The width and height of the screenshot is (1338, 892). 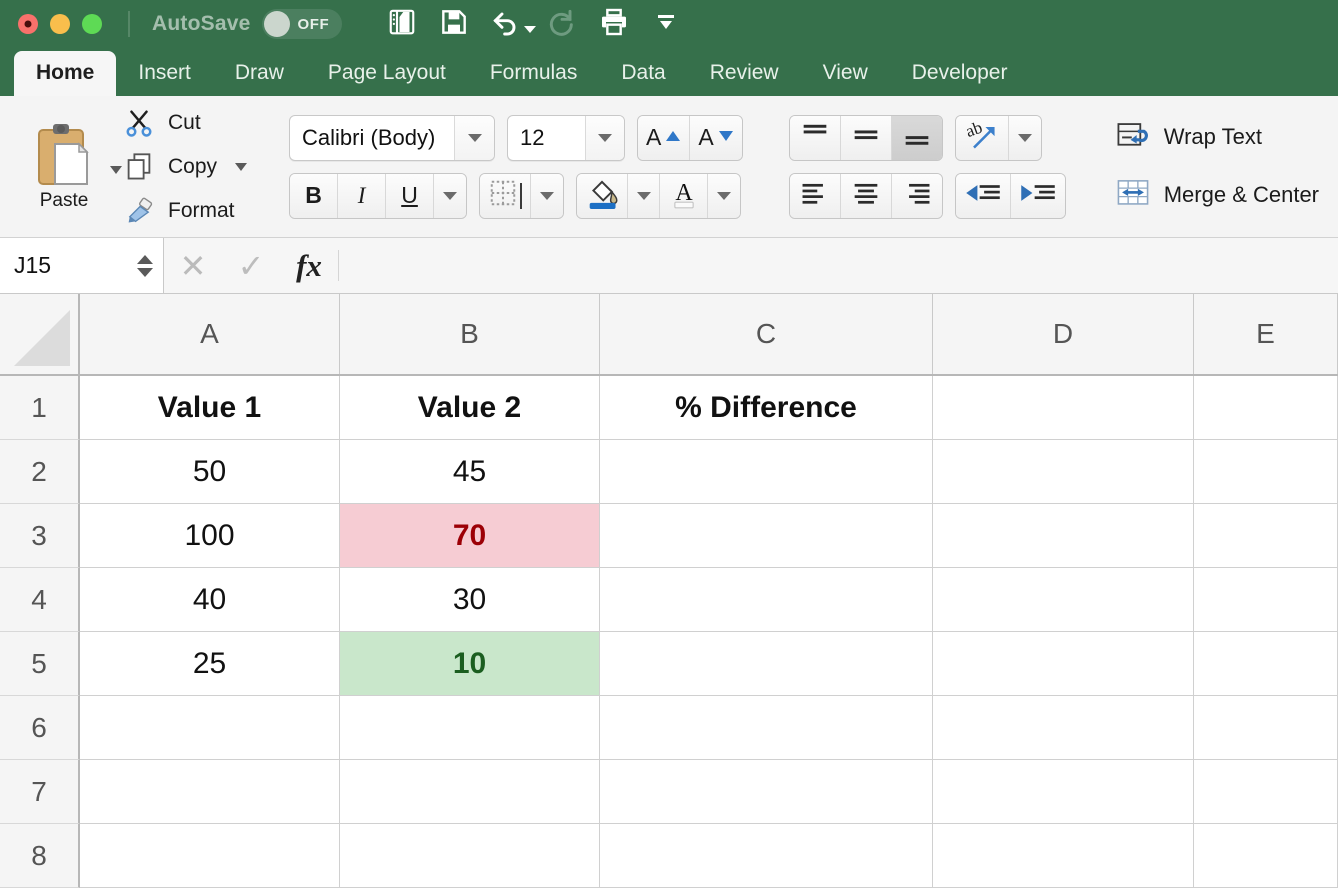 I want to click on cell-B5: 10, so click(x=470, y=664).